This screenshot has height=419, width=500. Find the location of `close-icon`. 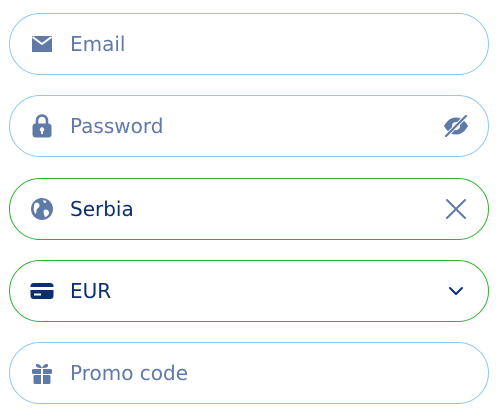

close-icon is located at coordinates (456, 209).